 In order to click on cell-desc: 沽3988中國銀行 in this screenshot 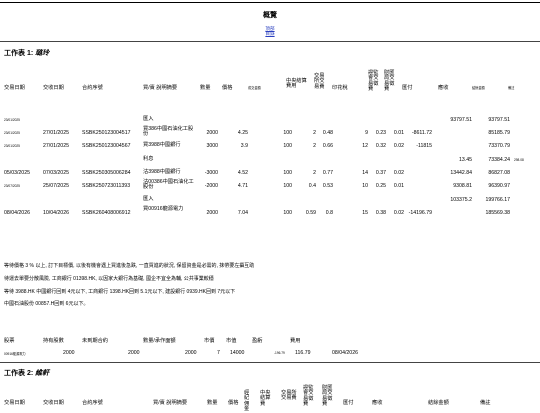, I will do `click(162, 172)`.